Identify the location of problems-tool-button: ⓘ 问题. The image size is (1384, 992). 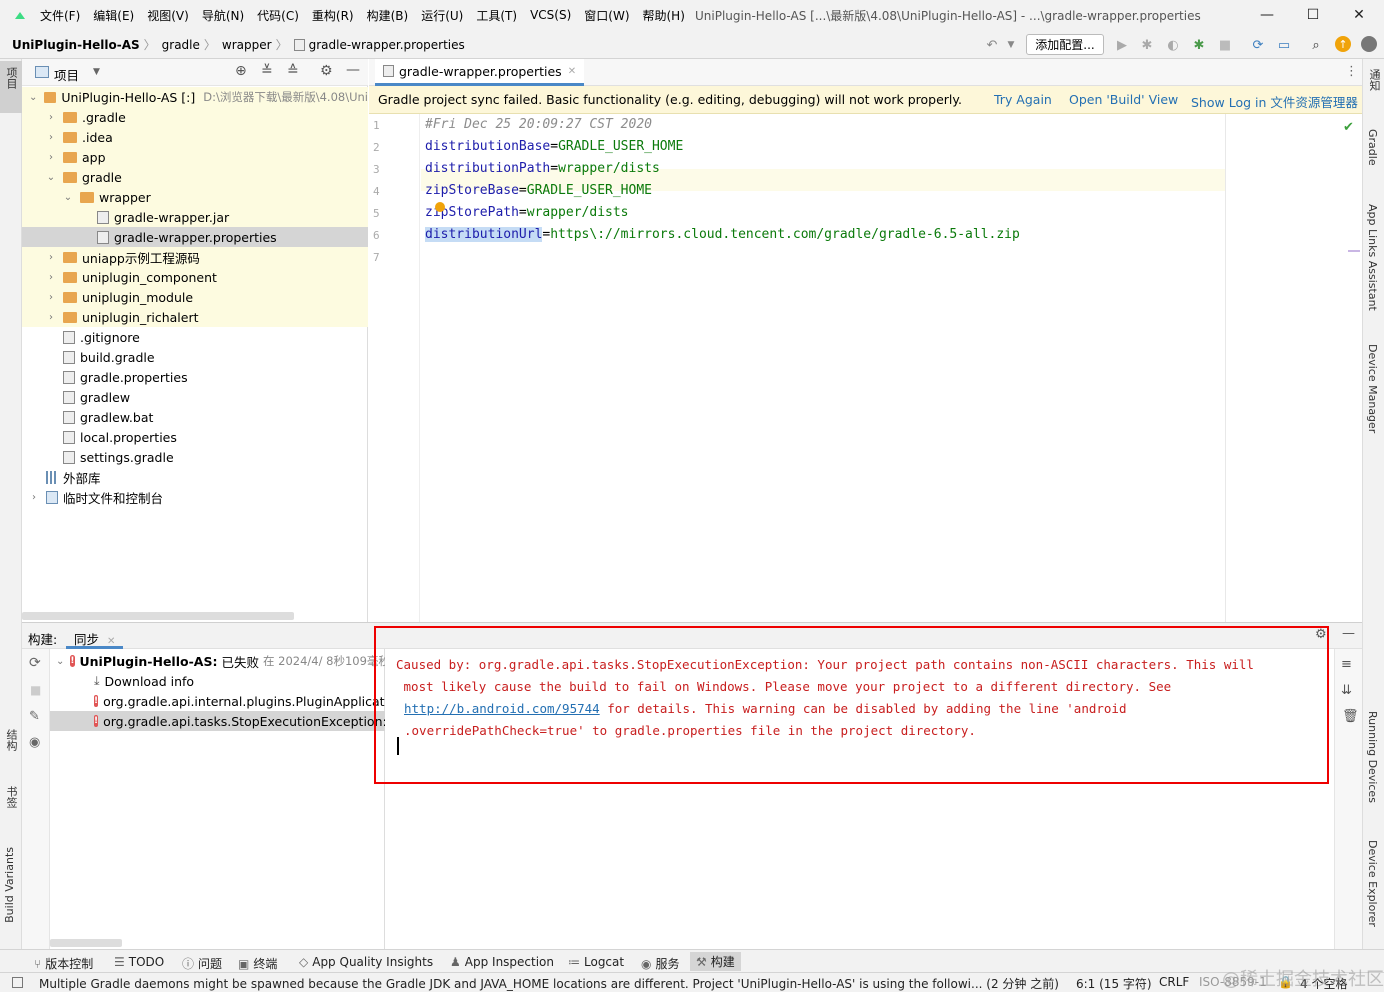
(202, 963).